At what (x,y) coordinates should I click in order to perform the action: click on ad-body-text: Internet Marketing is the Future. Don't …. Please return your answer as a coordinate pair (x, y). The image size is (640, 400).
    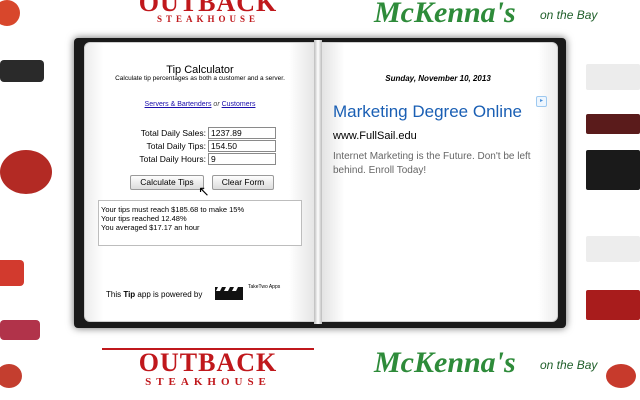
    Looking at the image, I should click on (432, 163).